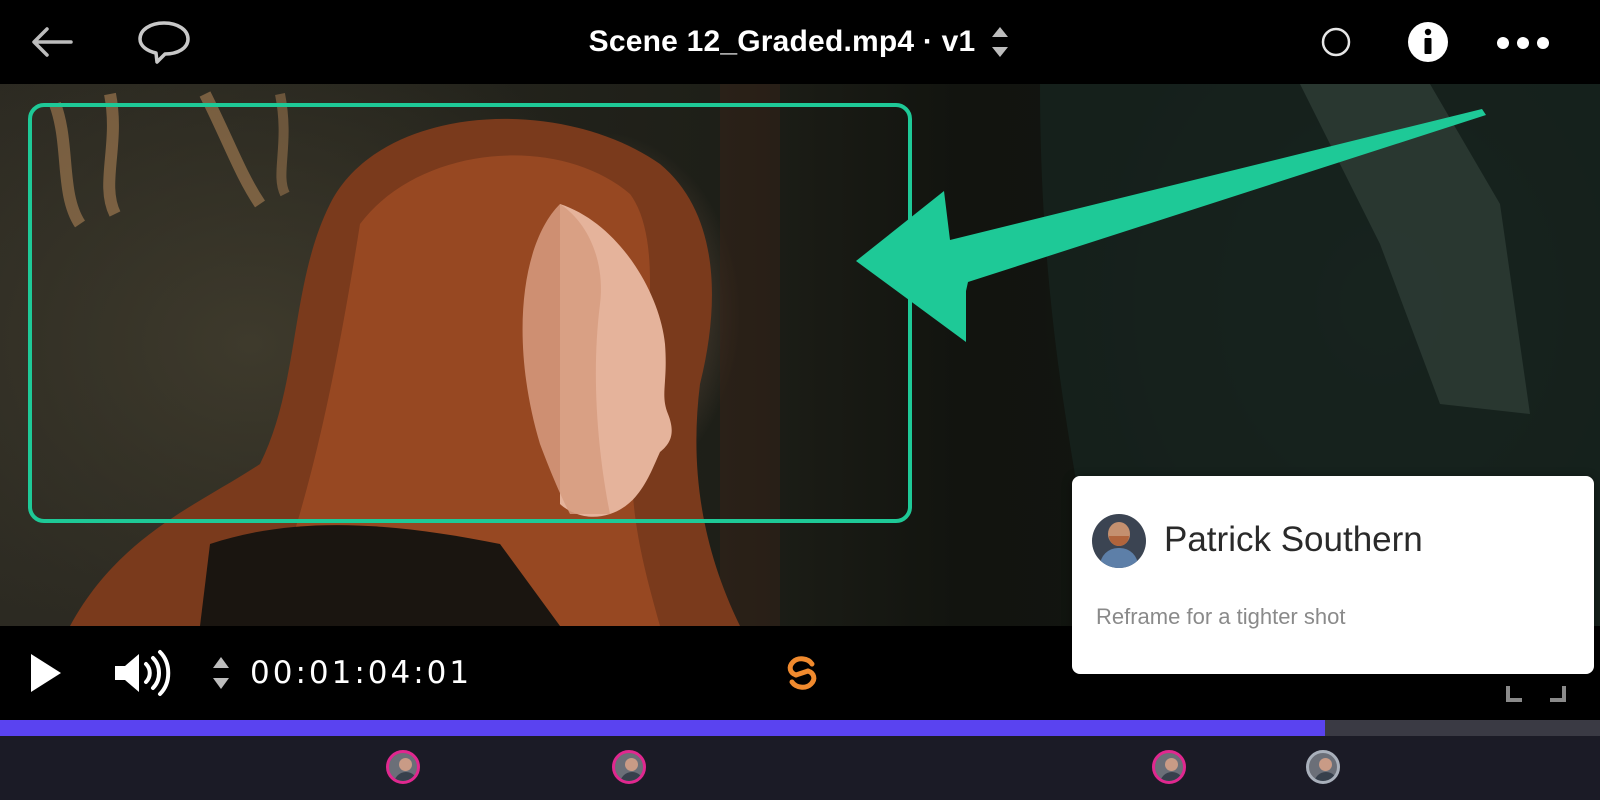 This screenshot has width=1600, height=800. What do you see at coordinates (1119, 558) in the screenshot?
I see `avatar-shirt` at bounding box center [1119, 558].